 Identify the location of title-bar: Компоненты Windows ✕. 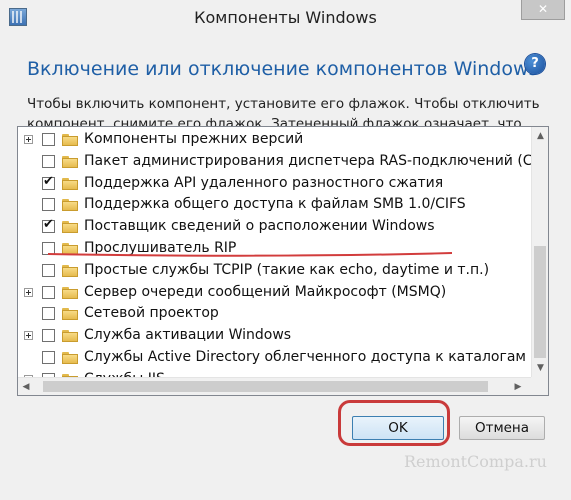
(285, 19).